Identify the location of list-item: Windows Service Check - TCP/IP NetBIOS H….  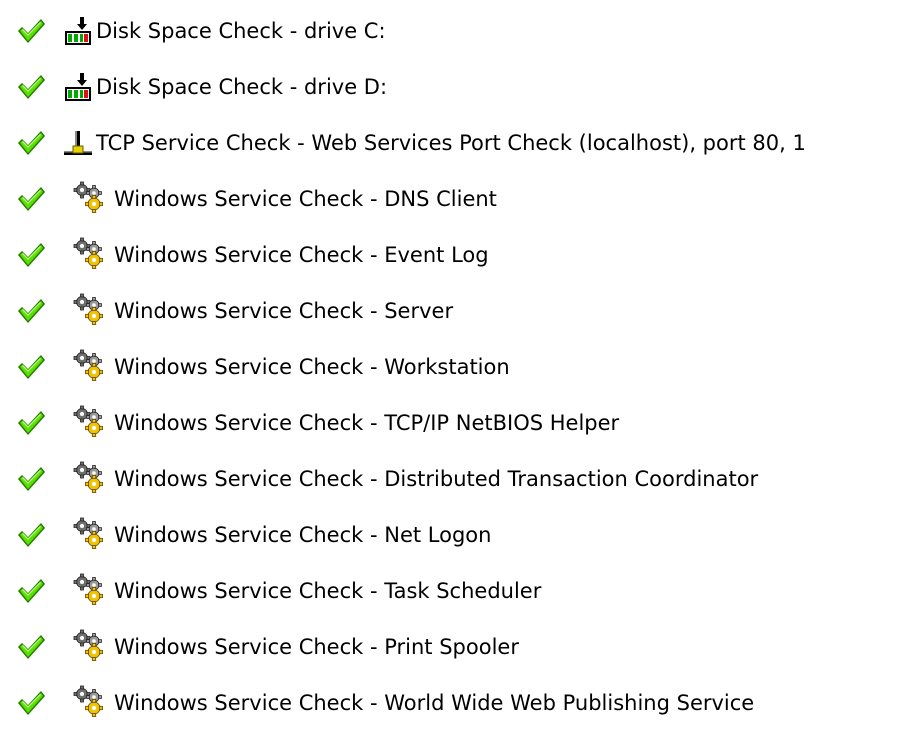
(455, 423).